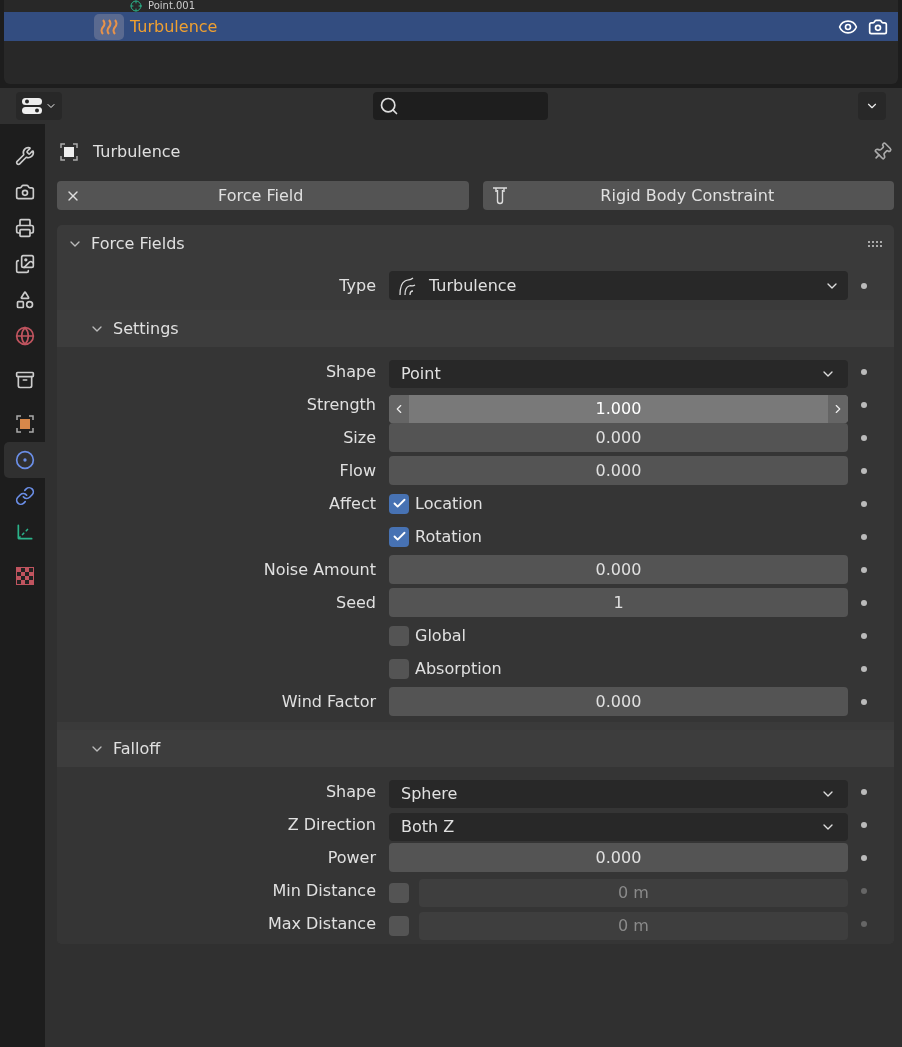 This screenshot has height=1047, width=902. Describe the element at coordinates (24, 264) in the screenshot. I see `images-icon` at that location.